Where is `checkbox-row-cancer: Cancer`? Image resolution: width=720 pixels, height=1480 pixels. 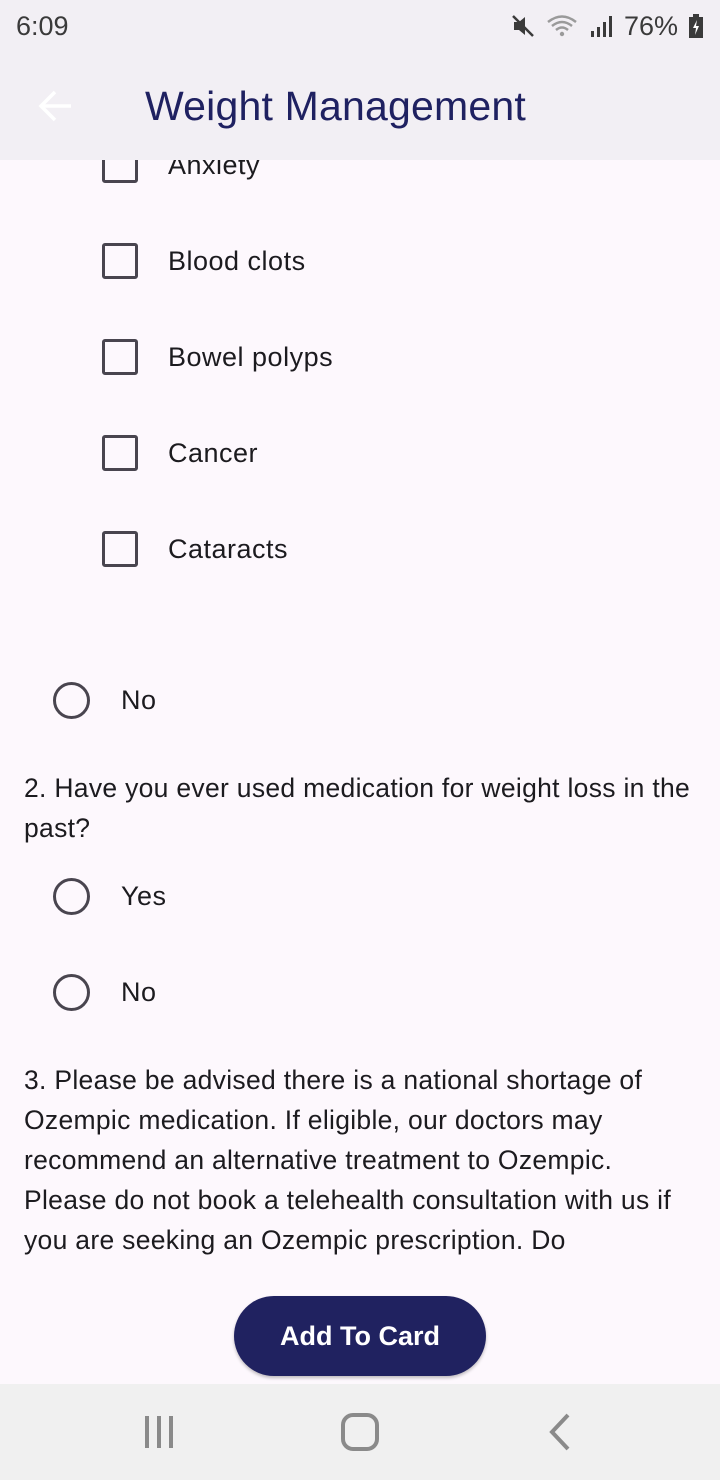 checkbox-row-cancer: Cancer is located at coordinates (180, 453).